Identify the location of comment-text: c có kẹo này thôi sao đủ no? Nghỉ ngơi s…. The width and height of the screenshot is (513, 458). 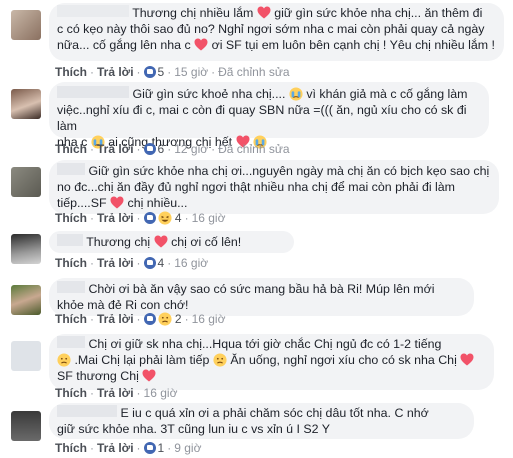
(271, 29).